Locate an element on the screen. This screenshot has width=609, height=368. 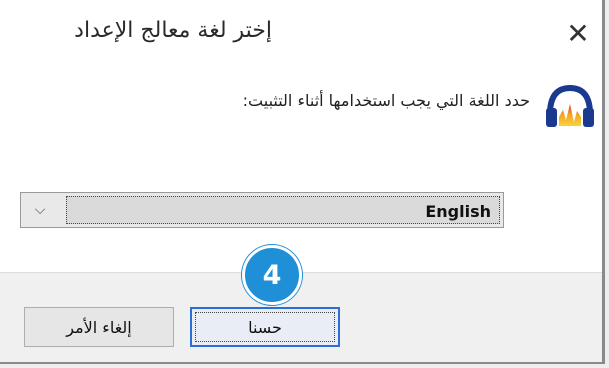
ok-button: حسنا is located at coordinates (265, 327).